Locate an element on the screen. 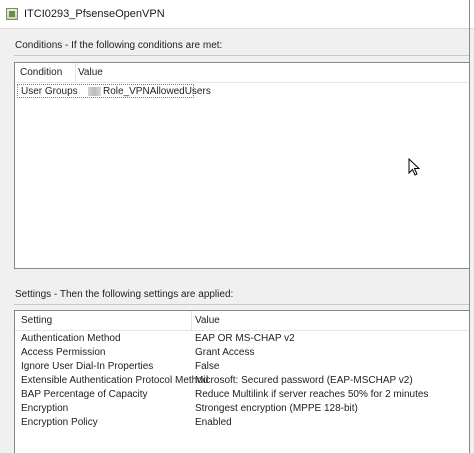 The image size is (474, 453). setting-value: EAP OR MS-CHAP v2 is located at coordinates (245, 338).